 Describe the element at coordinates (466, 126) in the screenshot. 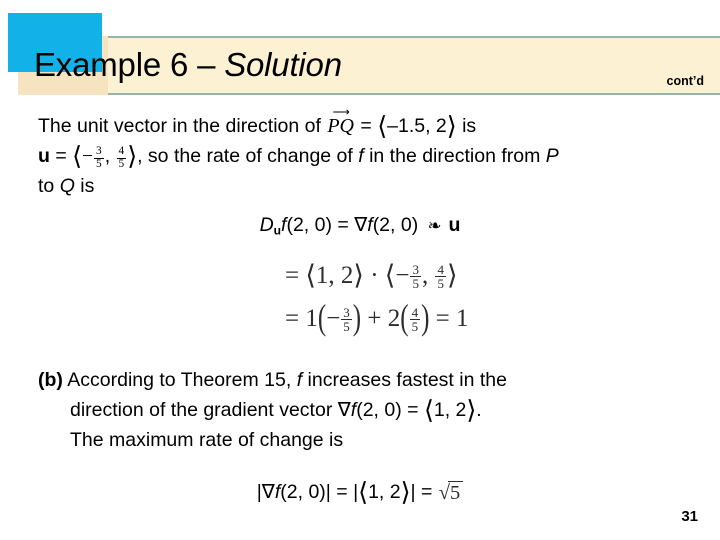

I see `body-line-1-tail: is` at that location.